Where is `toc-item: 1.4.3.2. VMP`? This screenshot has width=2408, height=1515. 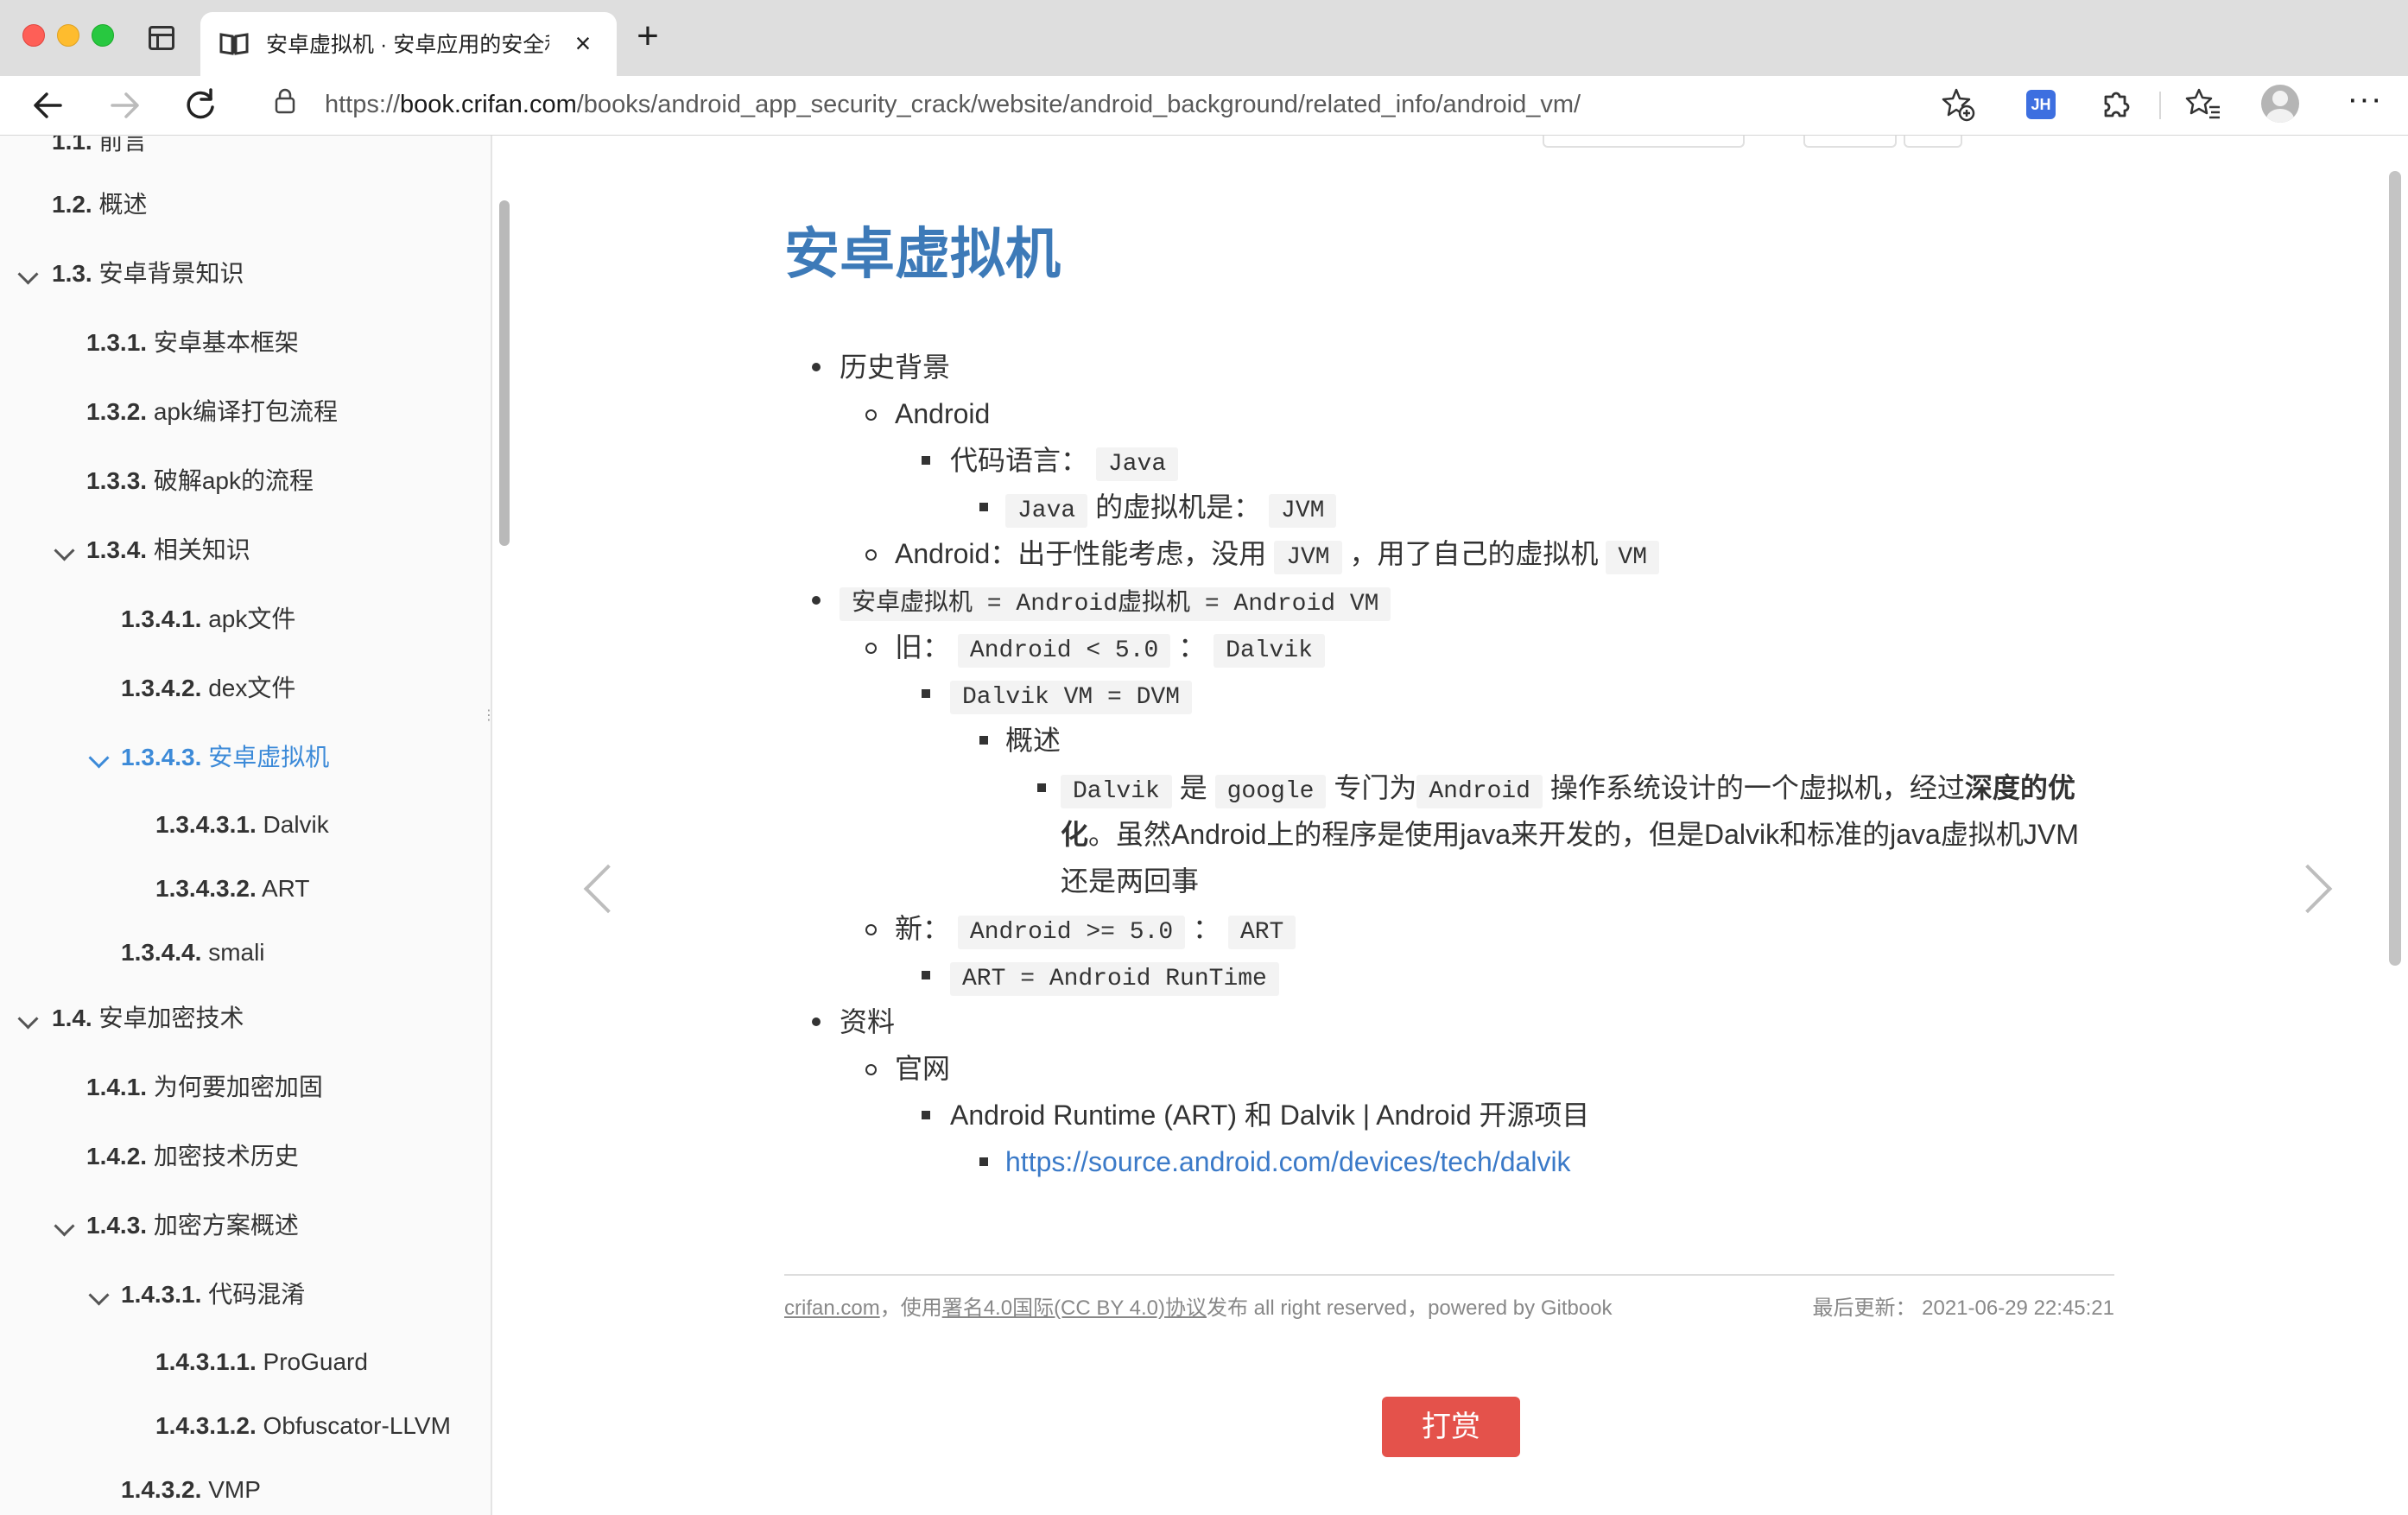
toc-item: 1.4.3.2. VMP is located at coordinates (191, 1490).